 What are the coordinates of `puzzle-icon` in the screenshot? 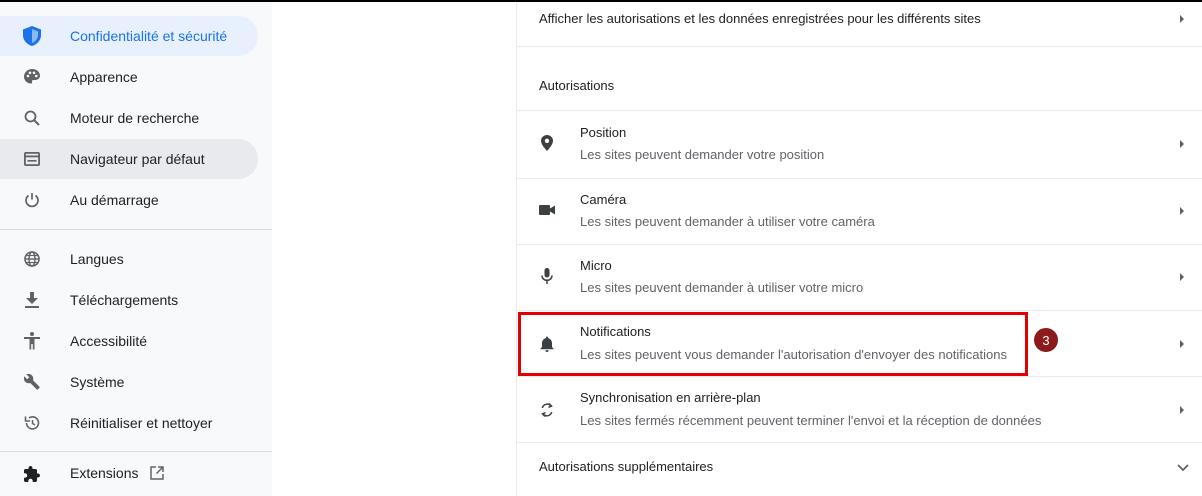 It's located at (32, 474).